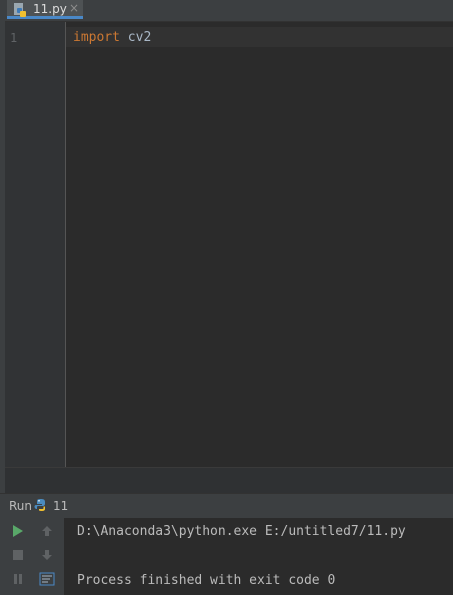  What do you see at coordinates (20, 10) in the screenshot?
I see `python-file-icon` at bounding box center [20, 10].